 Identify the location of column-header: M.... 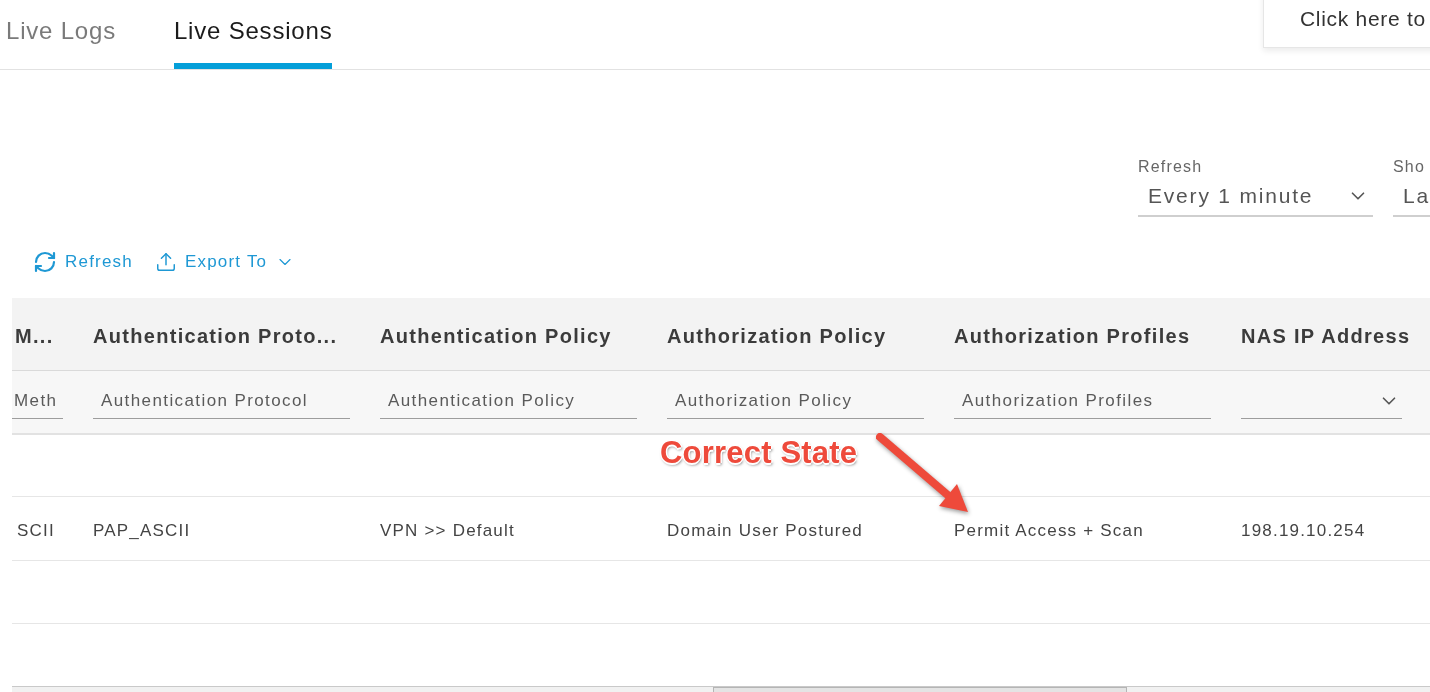
(34, 336).